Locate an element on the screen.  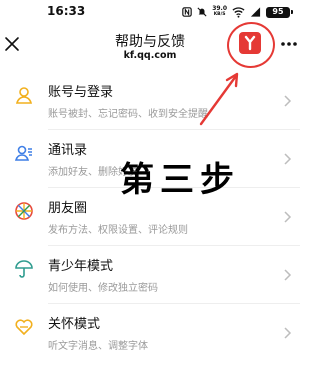
moments-icon is located at coordinates (24, 211).